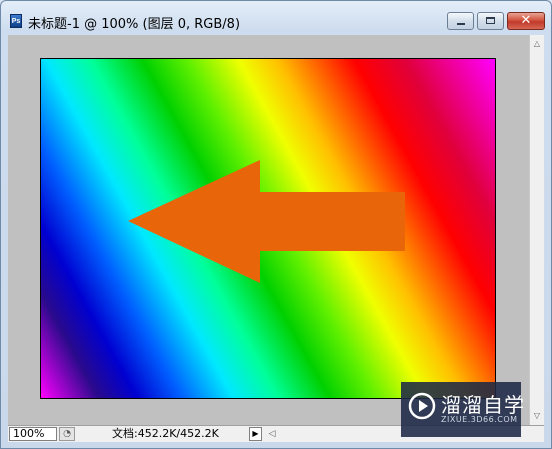  What do you see at coordinates (460, 21) in the screenshot?
I see `minimize-button` at bounding box center [460, 21].